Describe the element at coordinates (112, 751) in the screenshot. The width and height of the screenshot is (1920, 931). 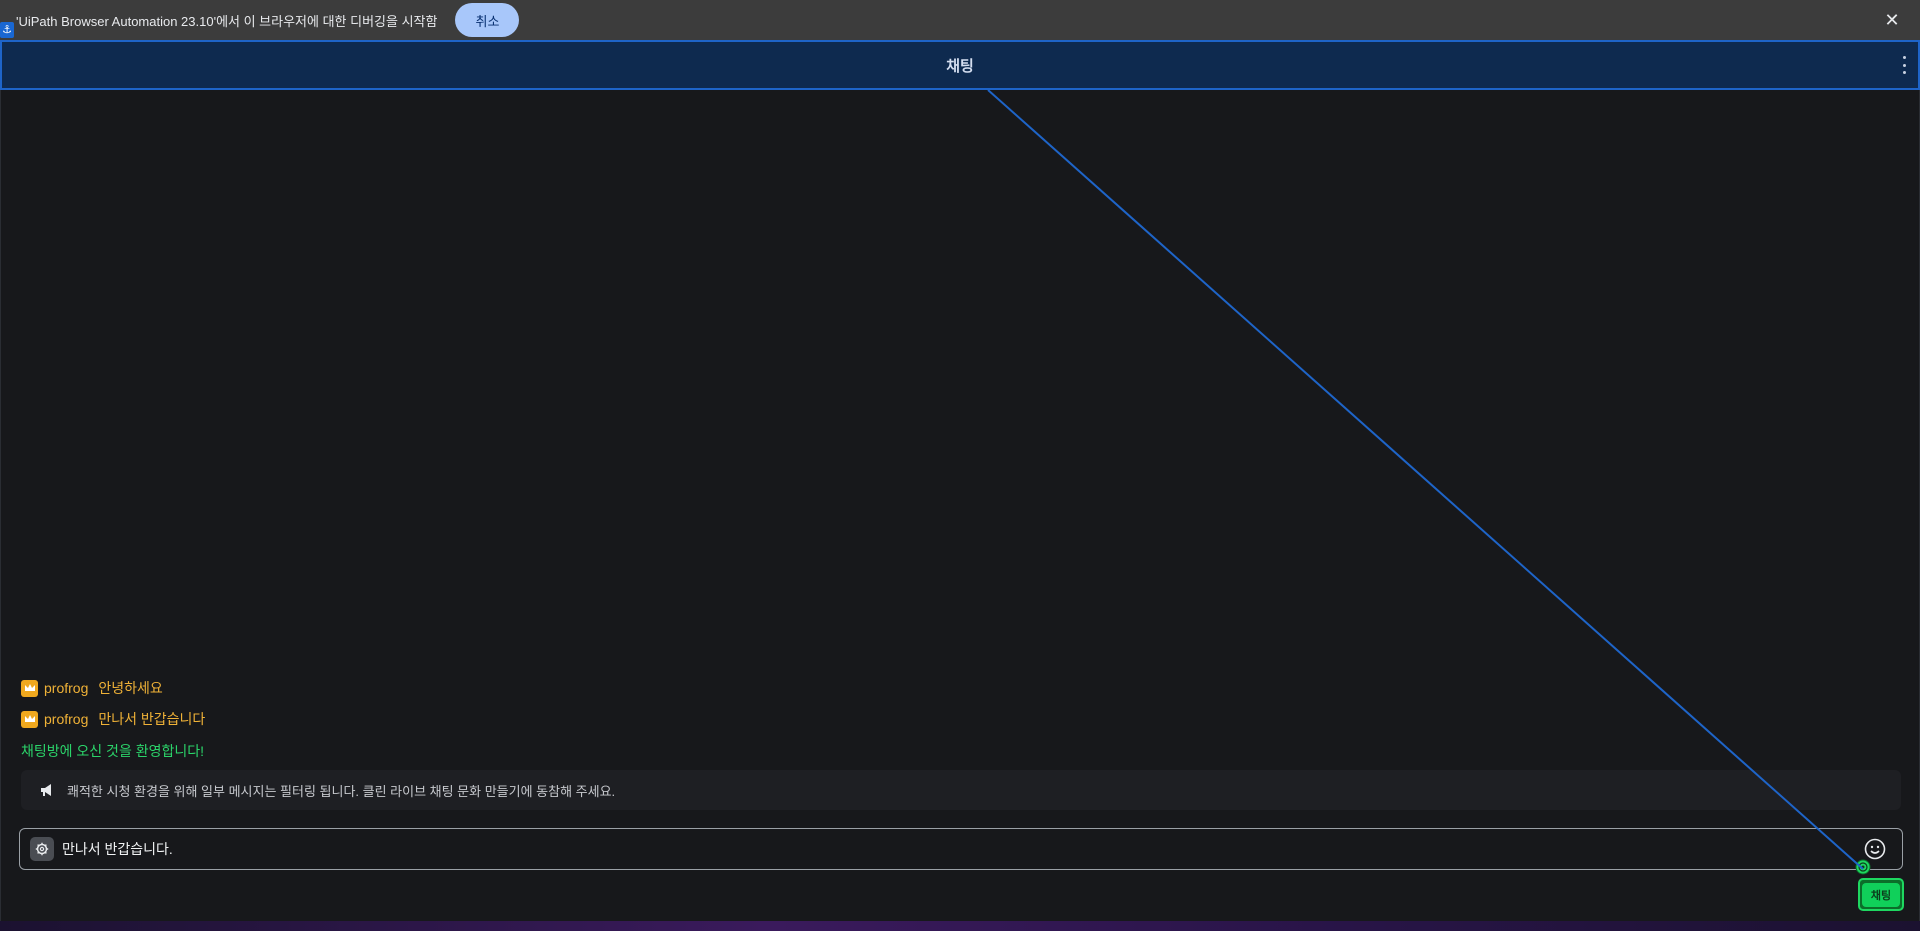
I see `welcome-message: 채팅방에 오신 것을 환영합니다!` at that location.